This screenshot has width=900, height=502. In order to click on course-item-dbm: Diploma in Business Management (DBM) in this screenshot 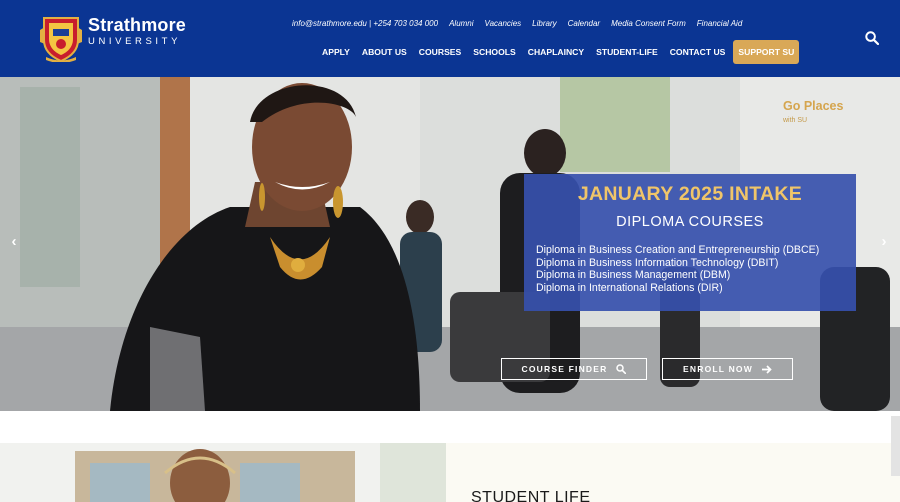, I will do `click(633, 275)`.